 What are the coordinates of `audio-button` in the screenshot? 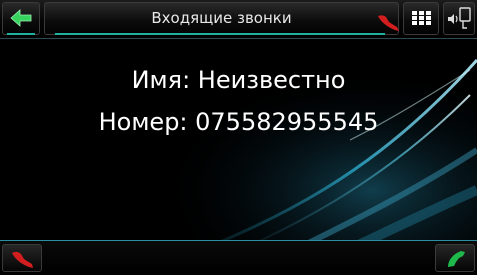 It's located at (459, 18).